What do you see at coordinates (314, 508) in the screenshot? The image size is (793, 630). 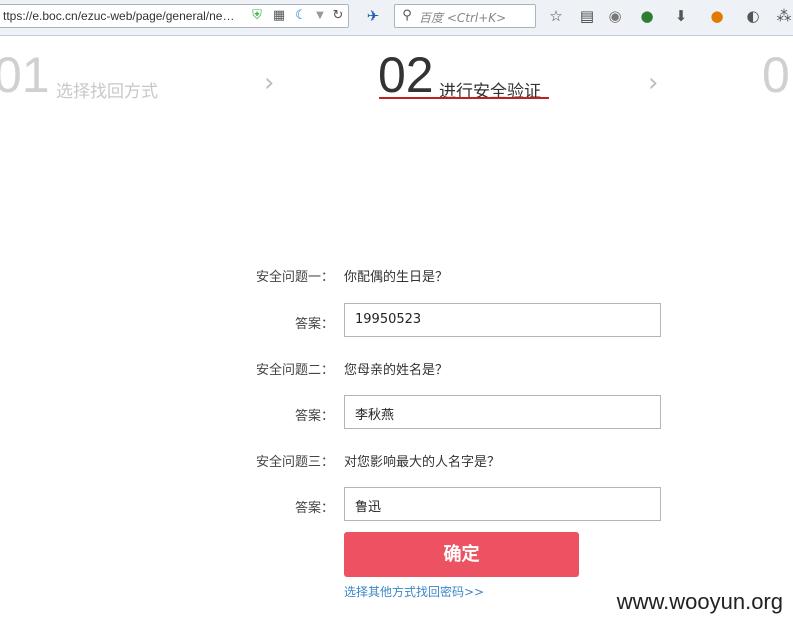 I see `answer-3-label: 答案：` at bounding box center [314, 508].